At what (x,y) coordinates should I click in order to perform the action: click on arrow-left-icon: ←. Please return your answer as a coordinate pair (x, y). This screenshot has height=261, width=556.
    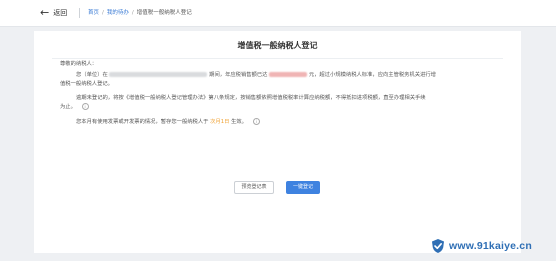
    Looking at the image, I should click on (45, 12).